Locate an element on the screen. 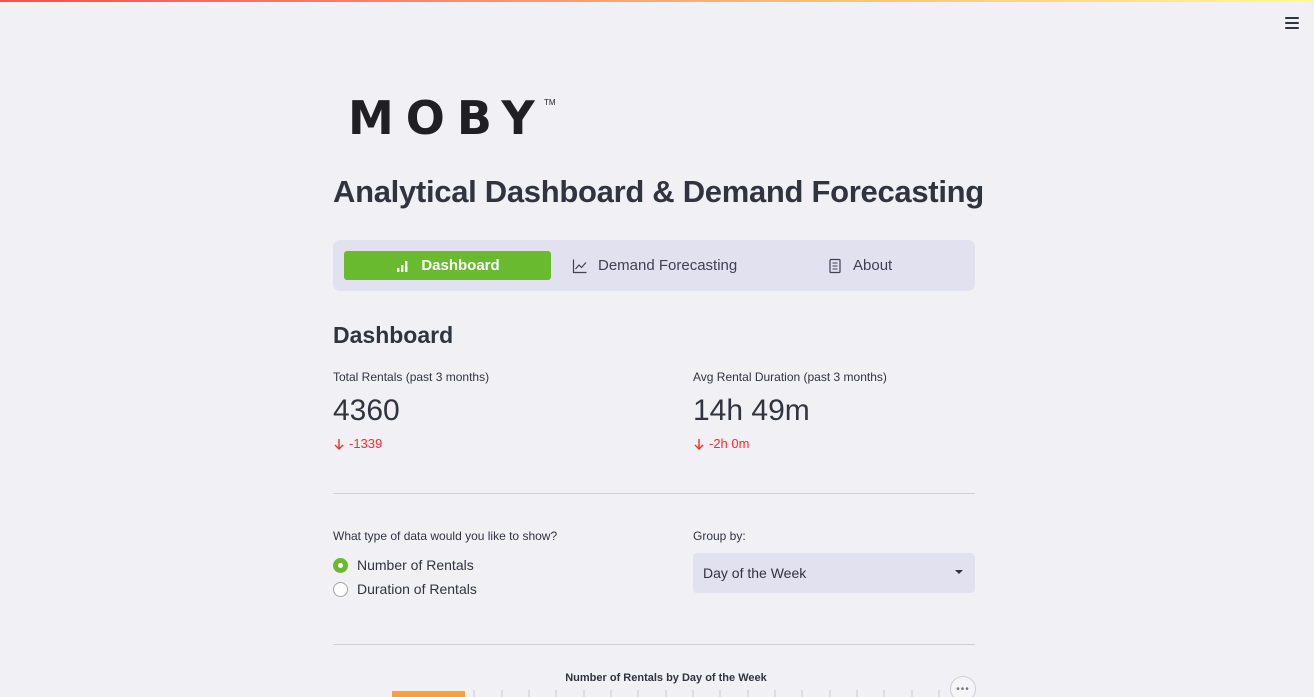 This screenshot has height=697, width=1314. hamburger-menu-icon is located at coordinates (1292, 23).